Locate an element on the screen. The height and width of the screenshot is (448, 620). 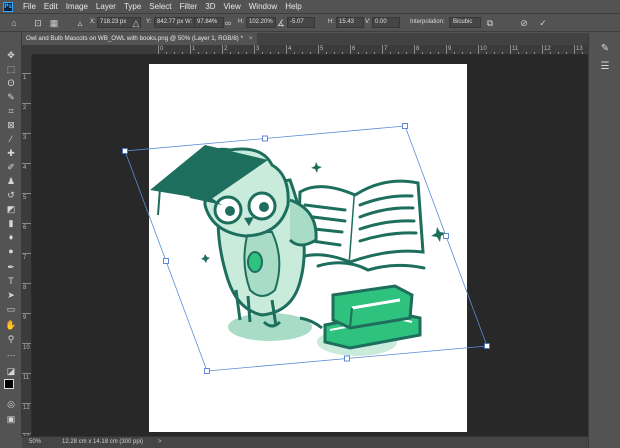
transform-handle-bottom is located at coordinates (347, 358).